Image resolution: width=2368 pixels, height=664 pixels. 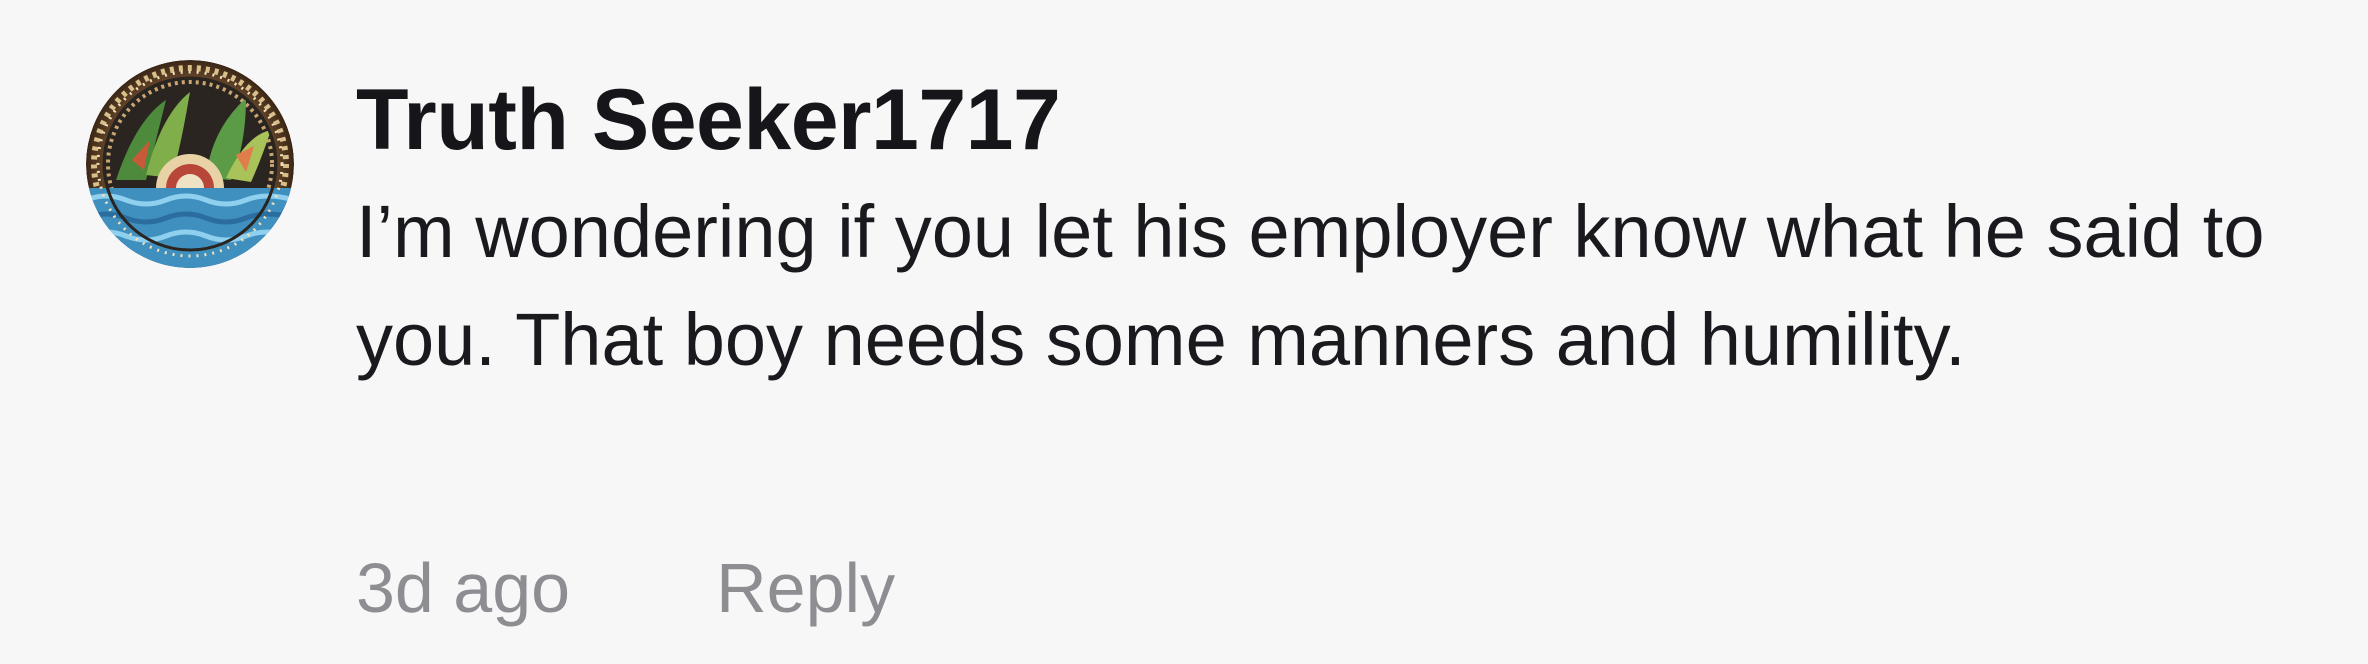 I want to click on comment-timestamp: 3d ago, so click(x=463, y=588).